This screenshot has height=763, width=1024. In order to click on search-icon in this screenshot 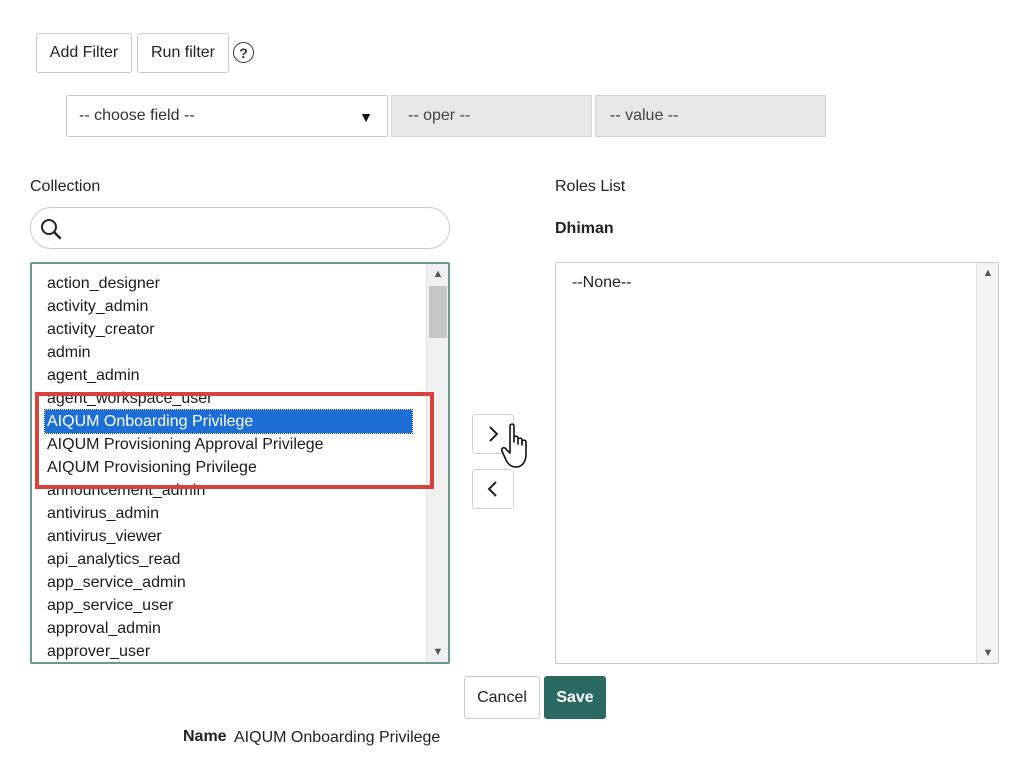, I will do `click(51, 229)`.